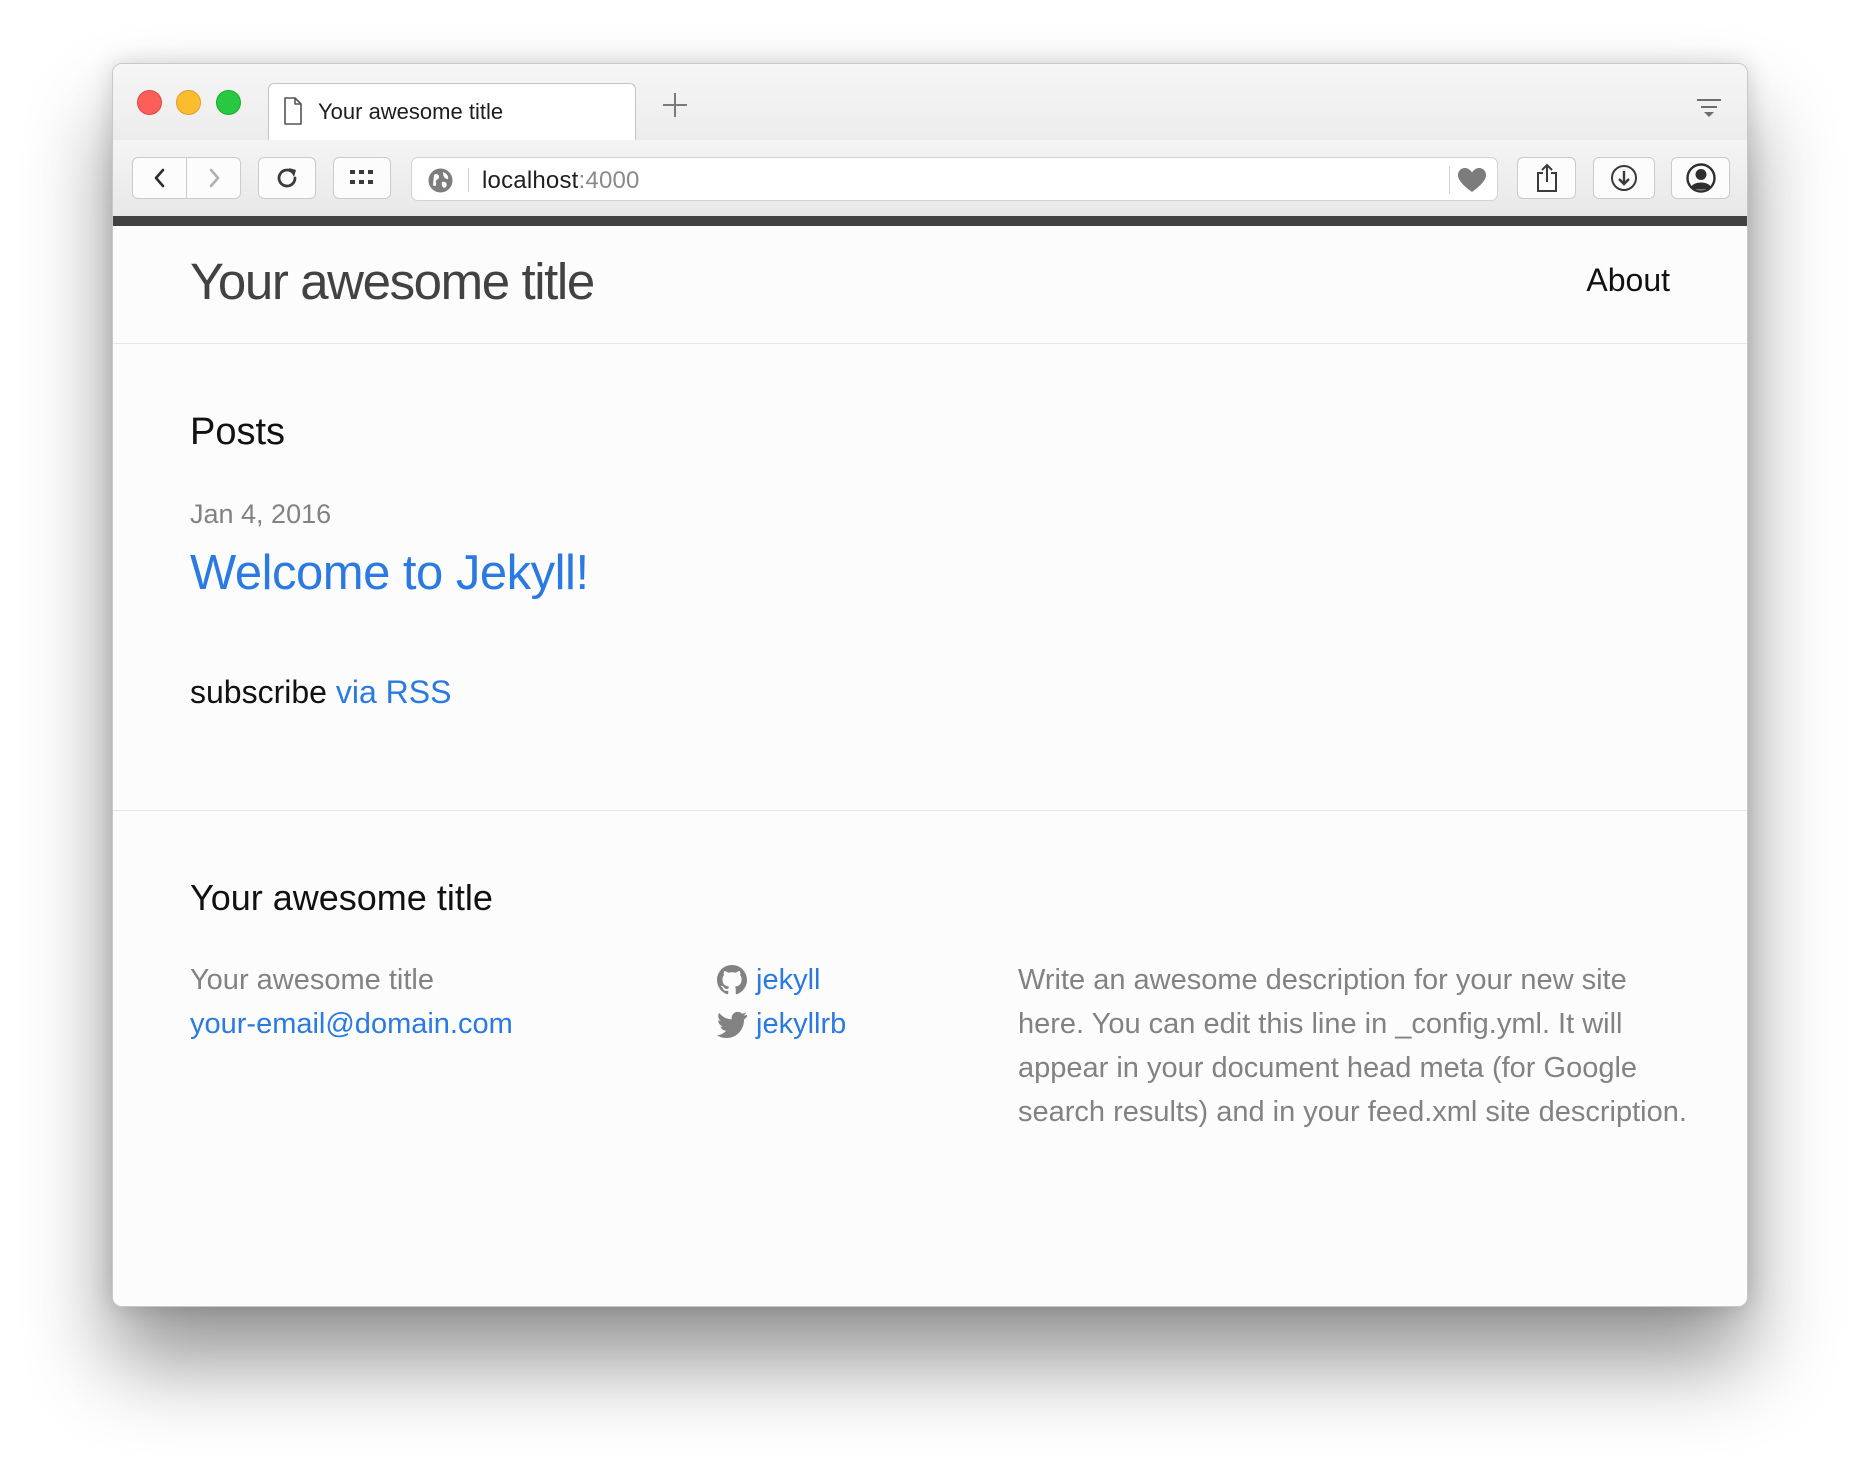 This screenshot has width=1858, height=1466. Describe the element at coordinates (1472, 180) in the screenshot. I see `heart-icon` at that location.